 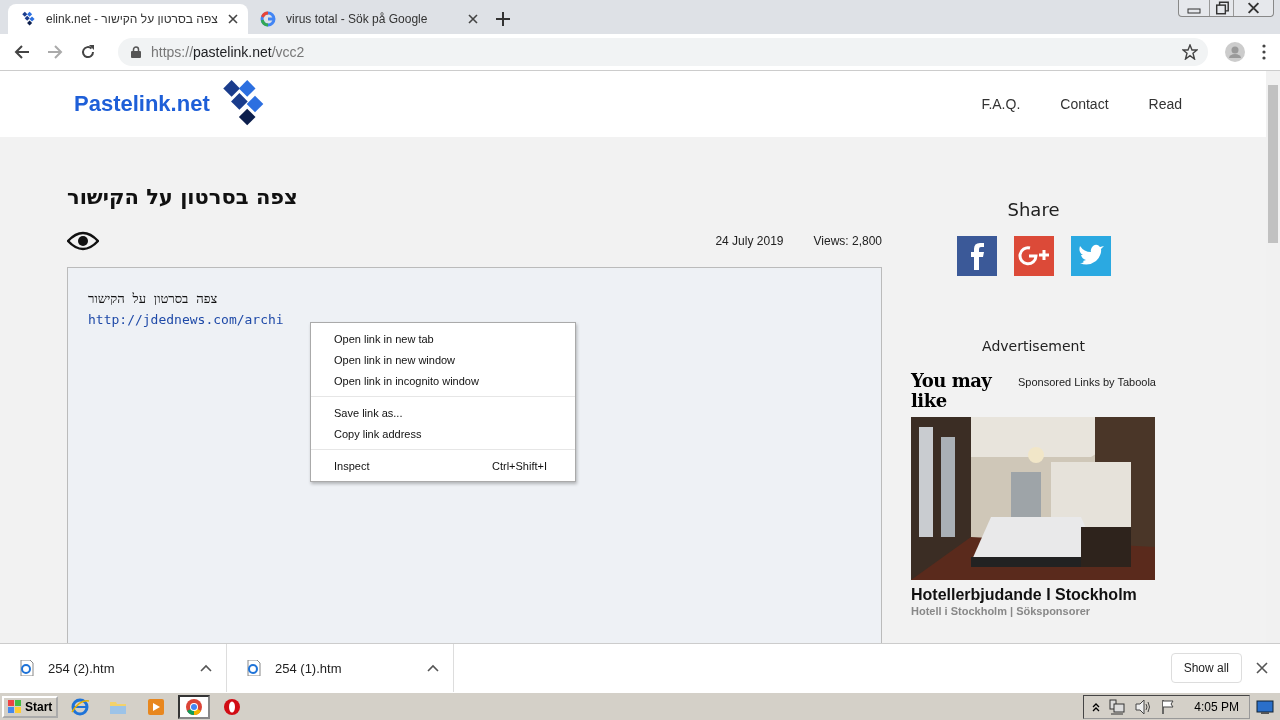 What do you see at coordinates (80, 706) in the screenshot?
I see `internet-explorer-icon` at bounding box center [80, 706].